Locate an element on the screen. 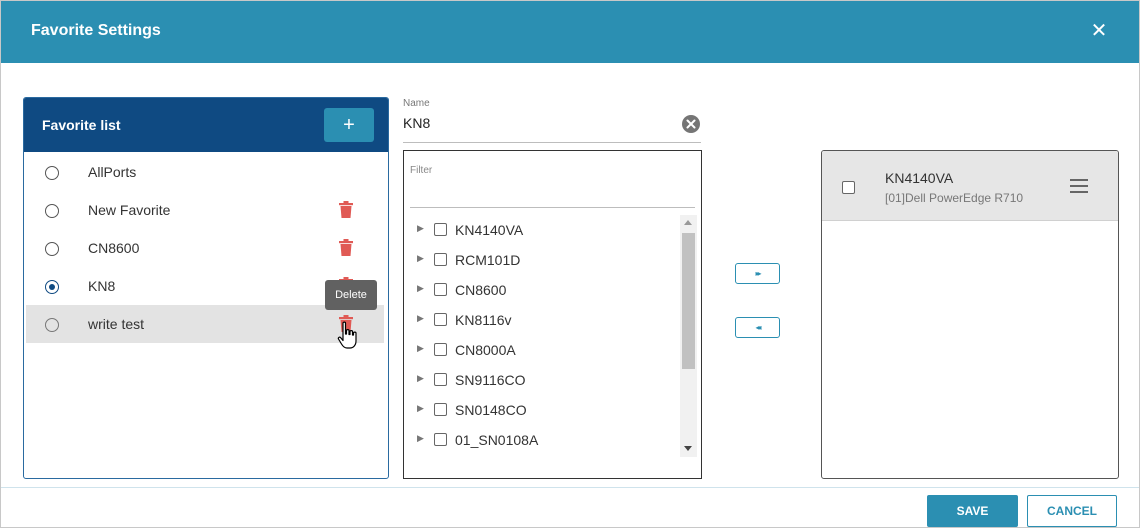  favorite-list-header: Favorite list + is located at coordinates (206, 125).